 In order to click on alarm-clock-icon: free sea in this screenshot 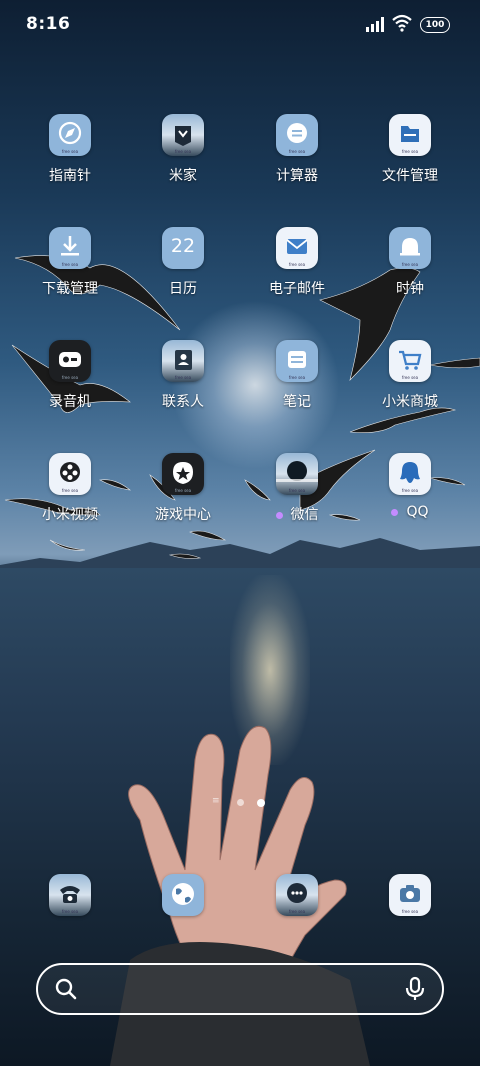, I will do `click(410, 248)`.